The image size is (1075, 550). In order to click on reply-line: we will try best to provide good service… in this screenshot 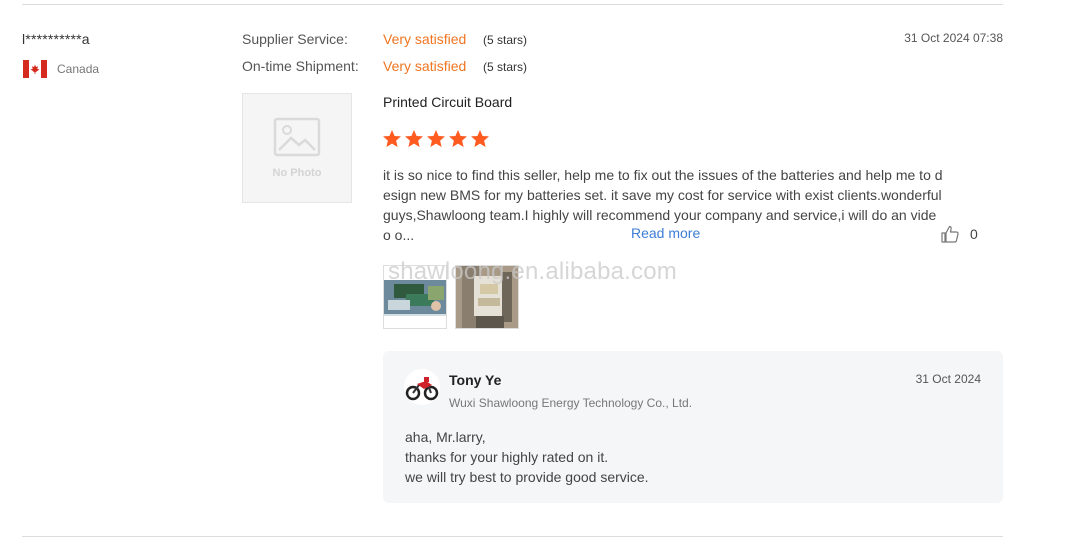, I will do `click(527, 477)`.